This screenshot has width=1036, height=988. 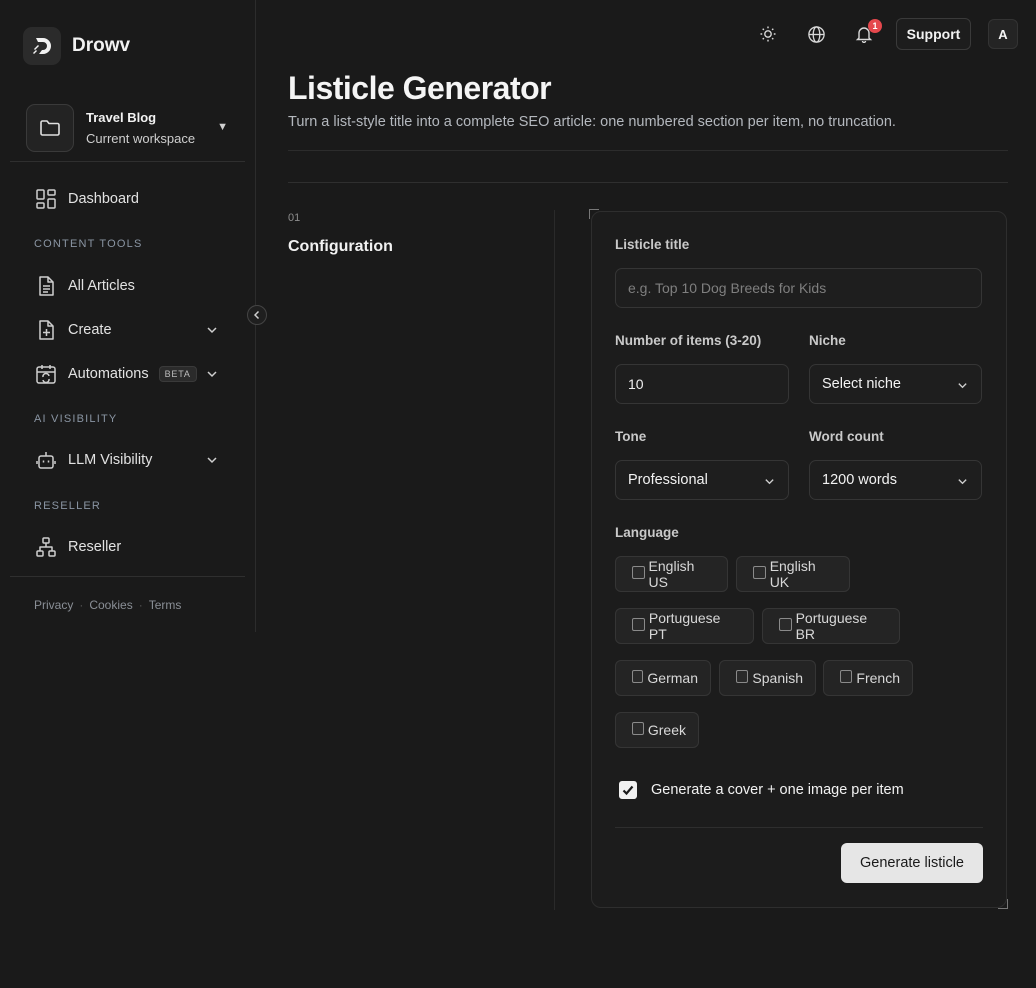 I want to click on language-option-spanish: Spanish, so click(x=767, y=678).